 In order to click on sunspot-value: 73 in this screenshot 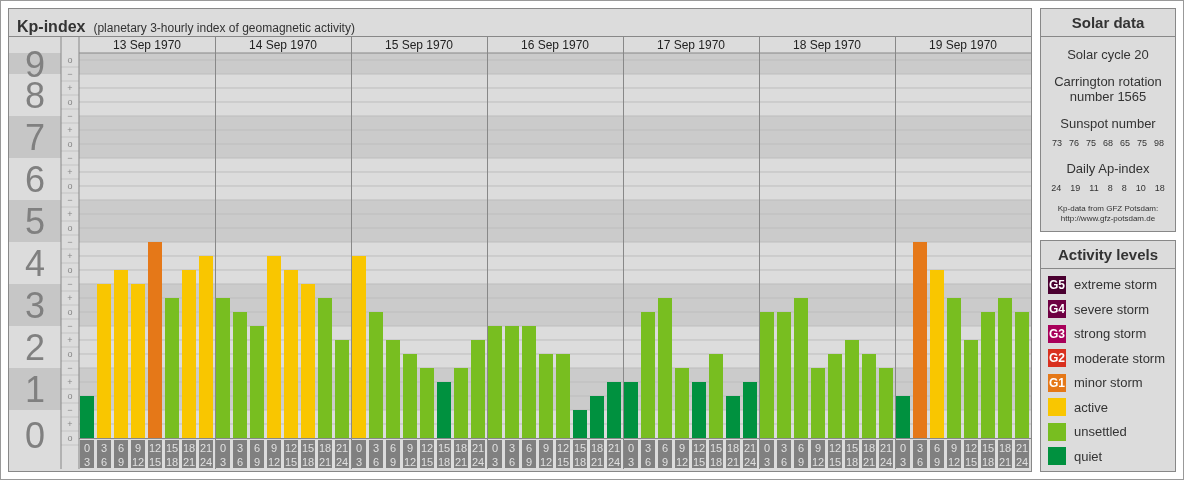, I will do `click(1056, 143)`.